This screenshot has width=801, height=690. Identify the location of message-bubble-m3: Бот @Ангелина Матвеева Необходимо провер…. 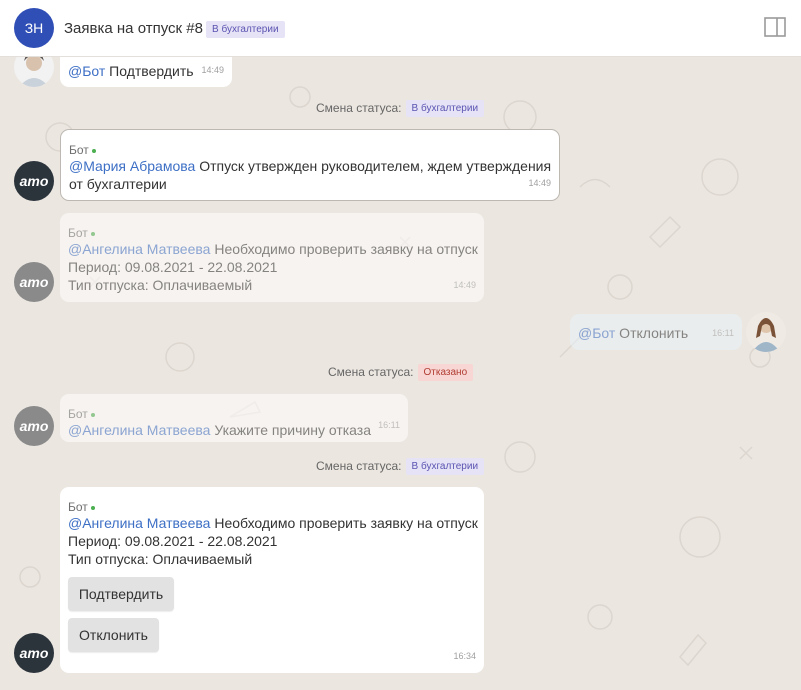
(272, 257).